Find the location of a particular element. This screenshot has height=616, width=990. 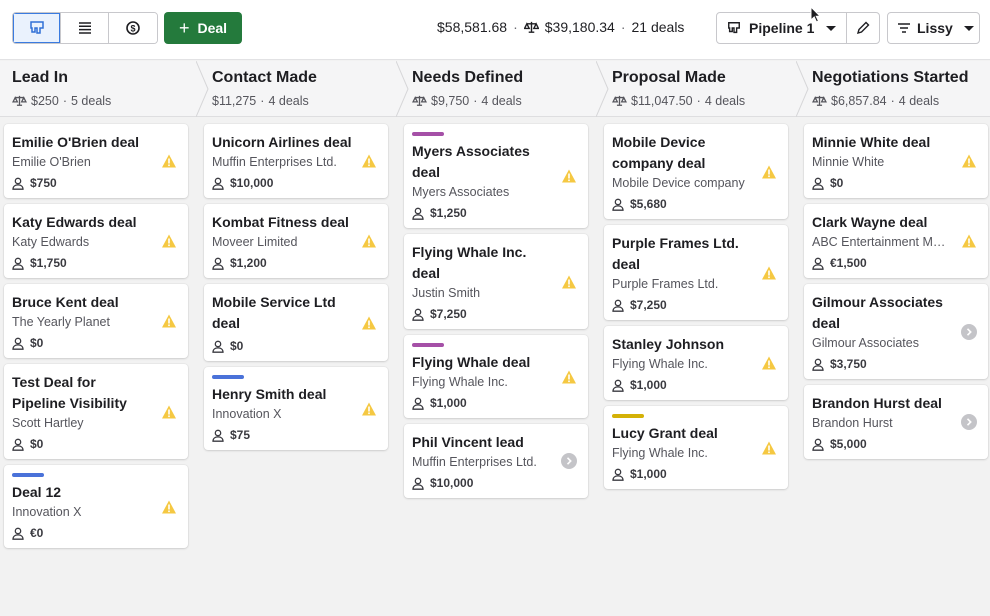

deal-title: Kombat Fitness deal is located at coordinates (282, 222).